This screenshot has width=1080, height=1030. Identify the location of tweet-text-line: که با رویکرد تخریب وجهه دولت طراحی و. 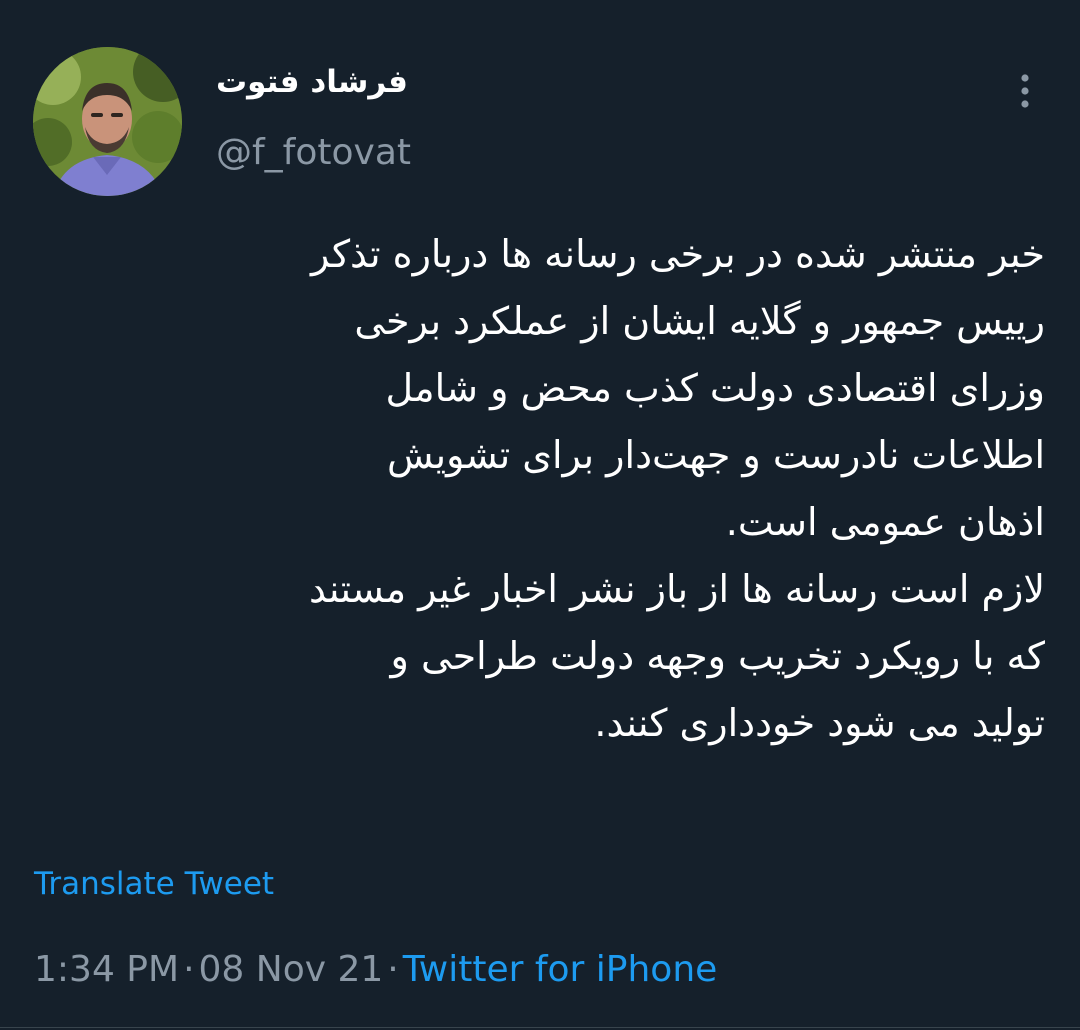
(717, 656).